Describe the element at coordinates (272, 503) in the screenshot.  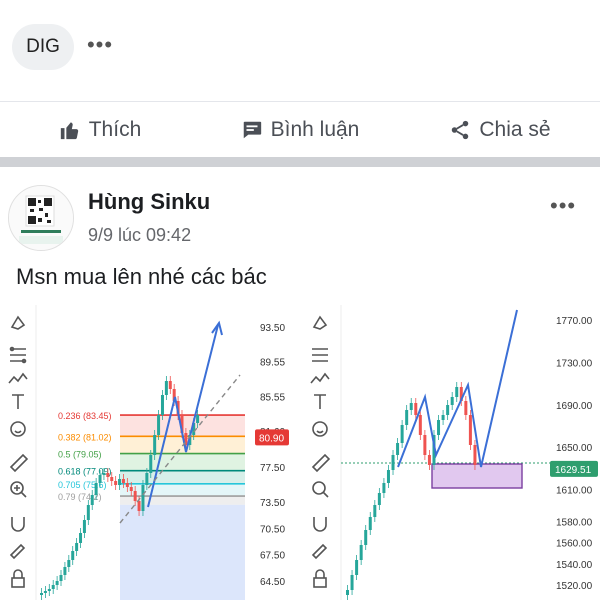
I see `y-tick-left: 73.50` at that location.